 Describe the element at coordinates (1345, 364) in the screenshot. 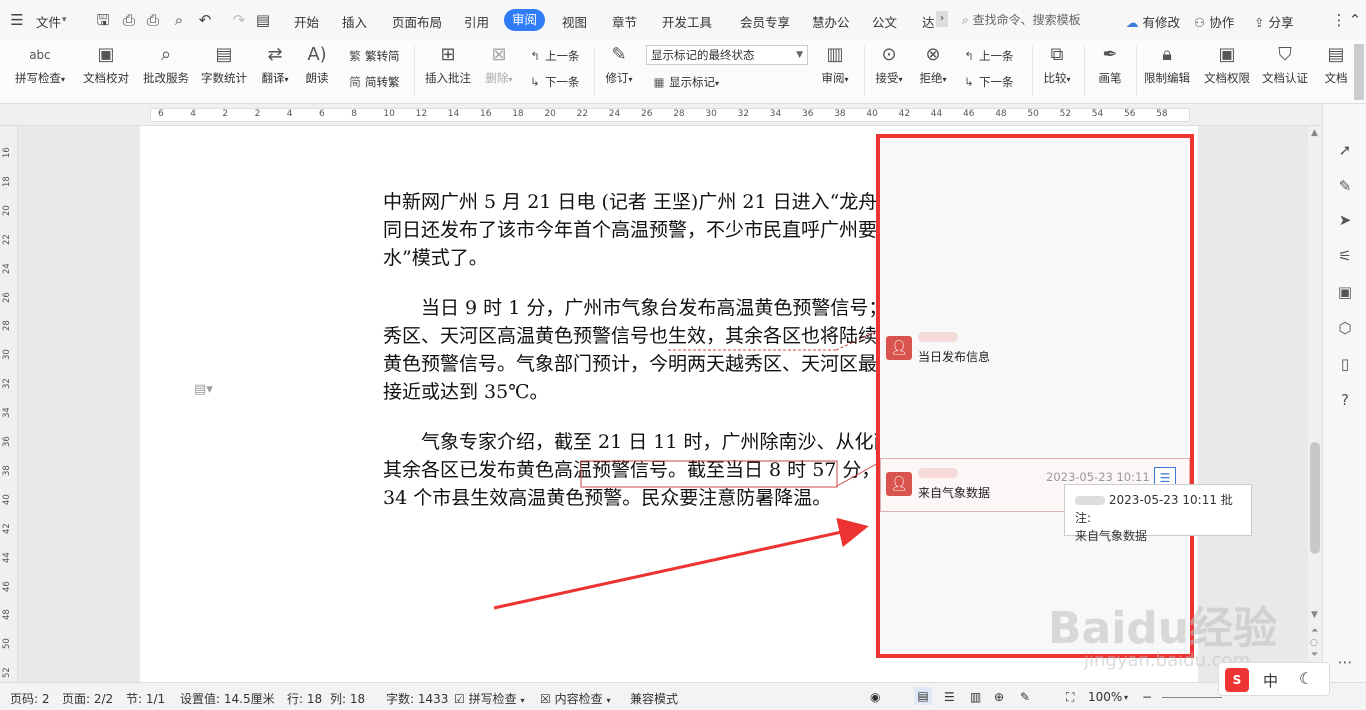

I see `book-icon: ▯` at that location.